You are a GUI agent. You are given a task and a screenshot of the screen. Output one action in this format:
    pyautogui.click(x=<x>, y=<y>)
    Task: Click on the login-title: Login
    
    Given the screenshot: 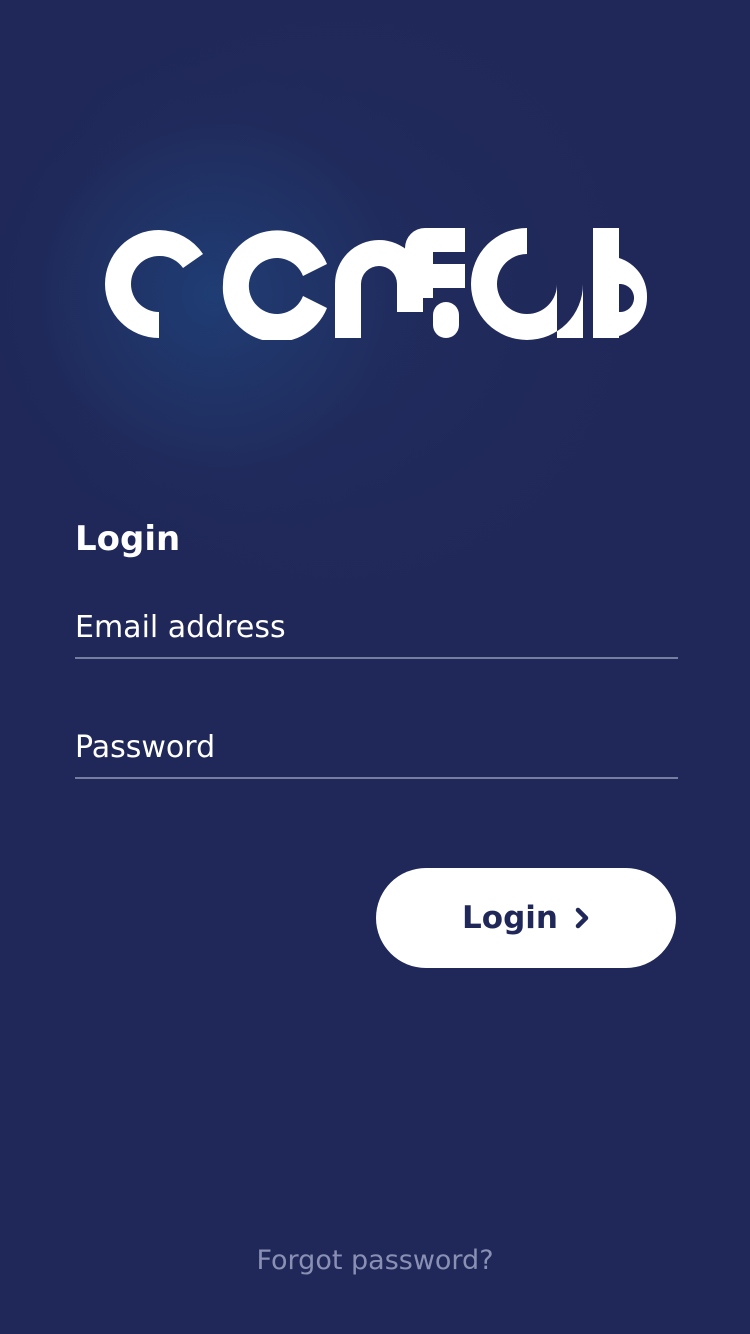 What is the action you would take?
    pyautogui.click(x=128, y=539)
    